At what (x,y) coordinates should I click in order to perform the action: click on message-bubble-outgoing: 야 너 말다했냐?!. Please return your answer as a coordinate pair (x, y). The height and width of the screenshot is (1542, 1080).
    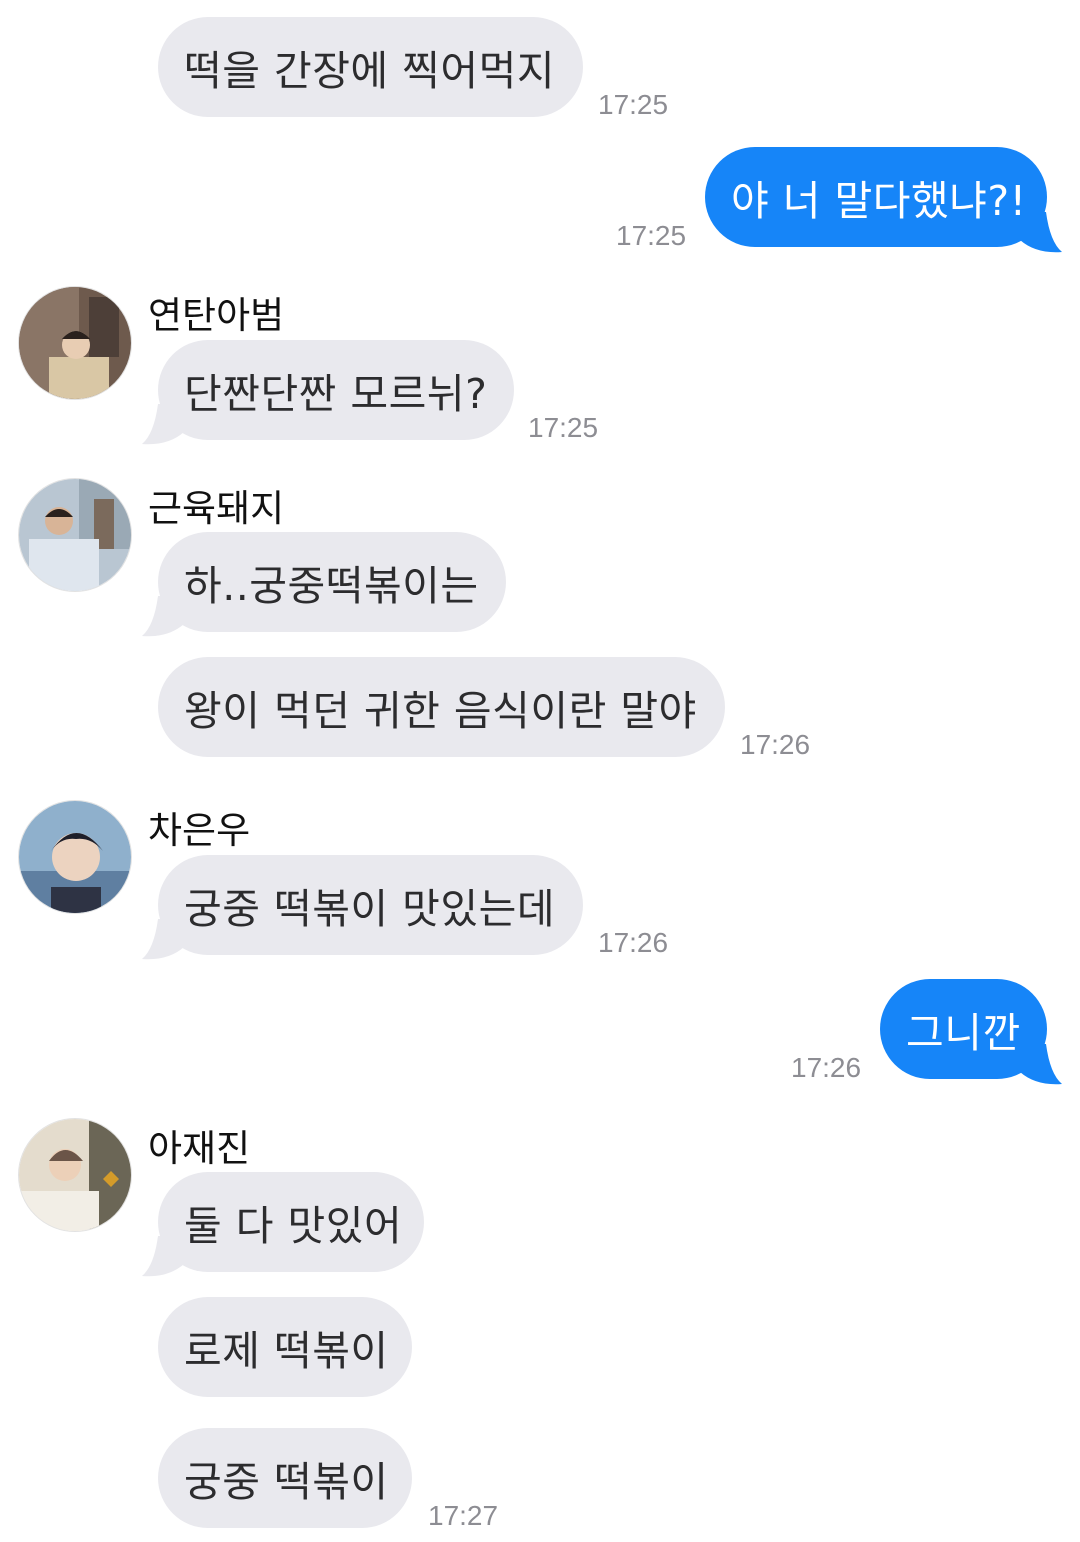
    Looking at the image, I should click on (876, 197).